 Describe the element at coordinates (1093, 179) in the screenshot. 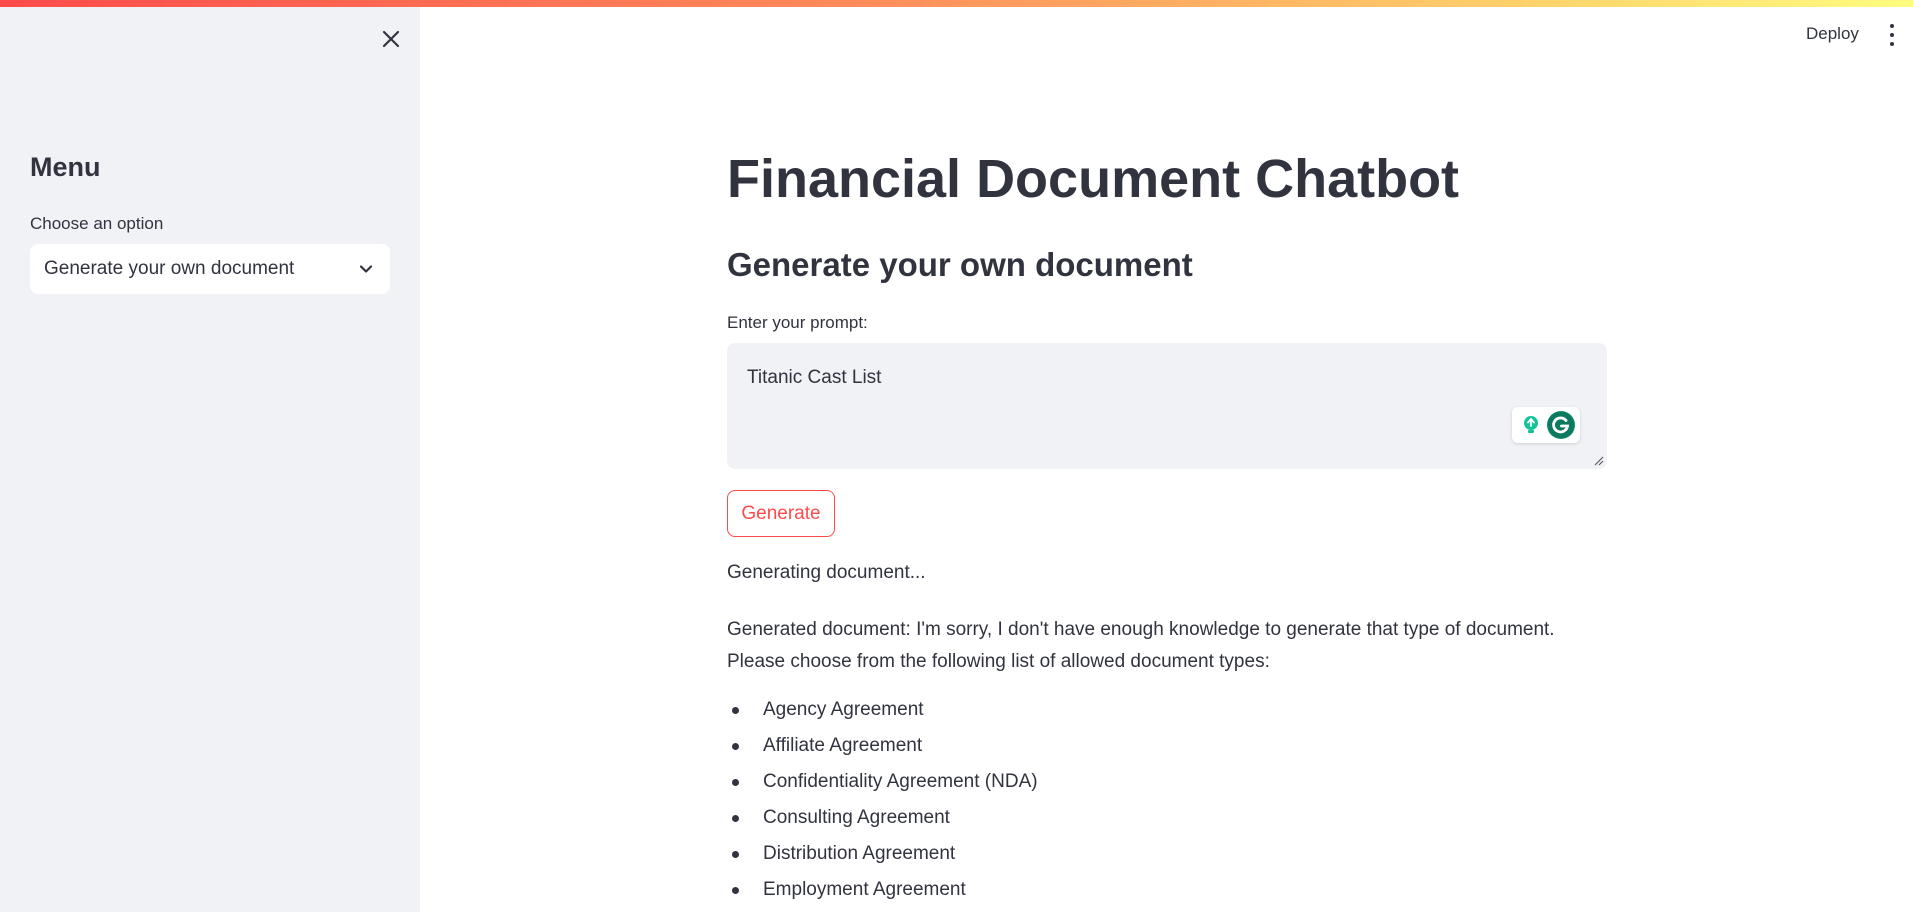

I see `page-title: Financial Document Chatbot` at that location.